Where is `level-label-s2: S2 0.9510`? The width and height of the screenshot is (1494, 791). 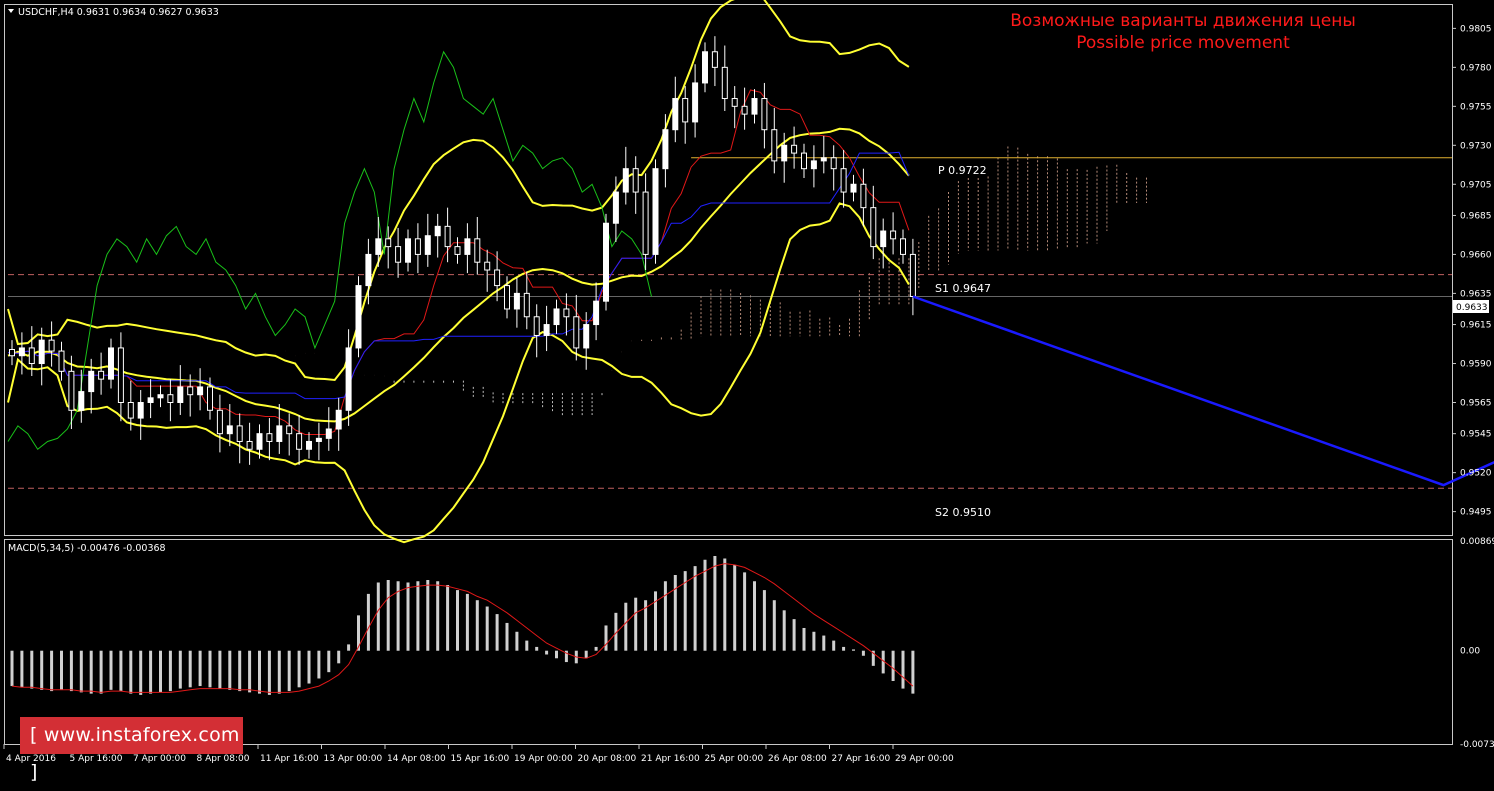 level-label-s2: S2 0.9510 is located at coordinates (963, 512).